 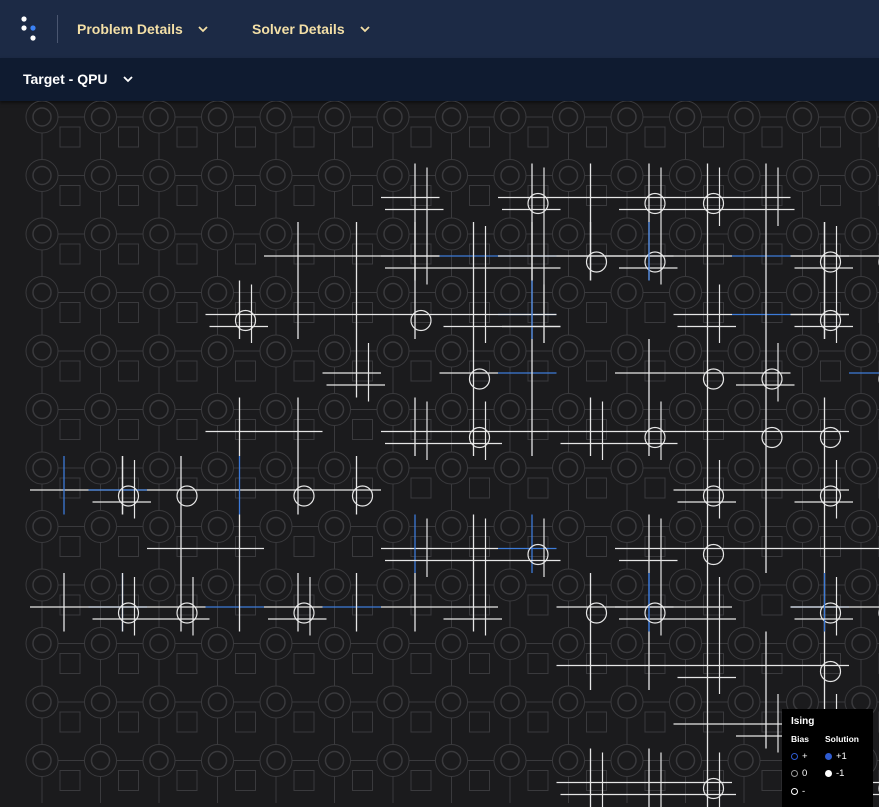 What do you see at coordinates (805, 773) in the screenshot?
I see `bias-zero-label: 0` at bounding box center [805, 773].